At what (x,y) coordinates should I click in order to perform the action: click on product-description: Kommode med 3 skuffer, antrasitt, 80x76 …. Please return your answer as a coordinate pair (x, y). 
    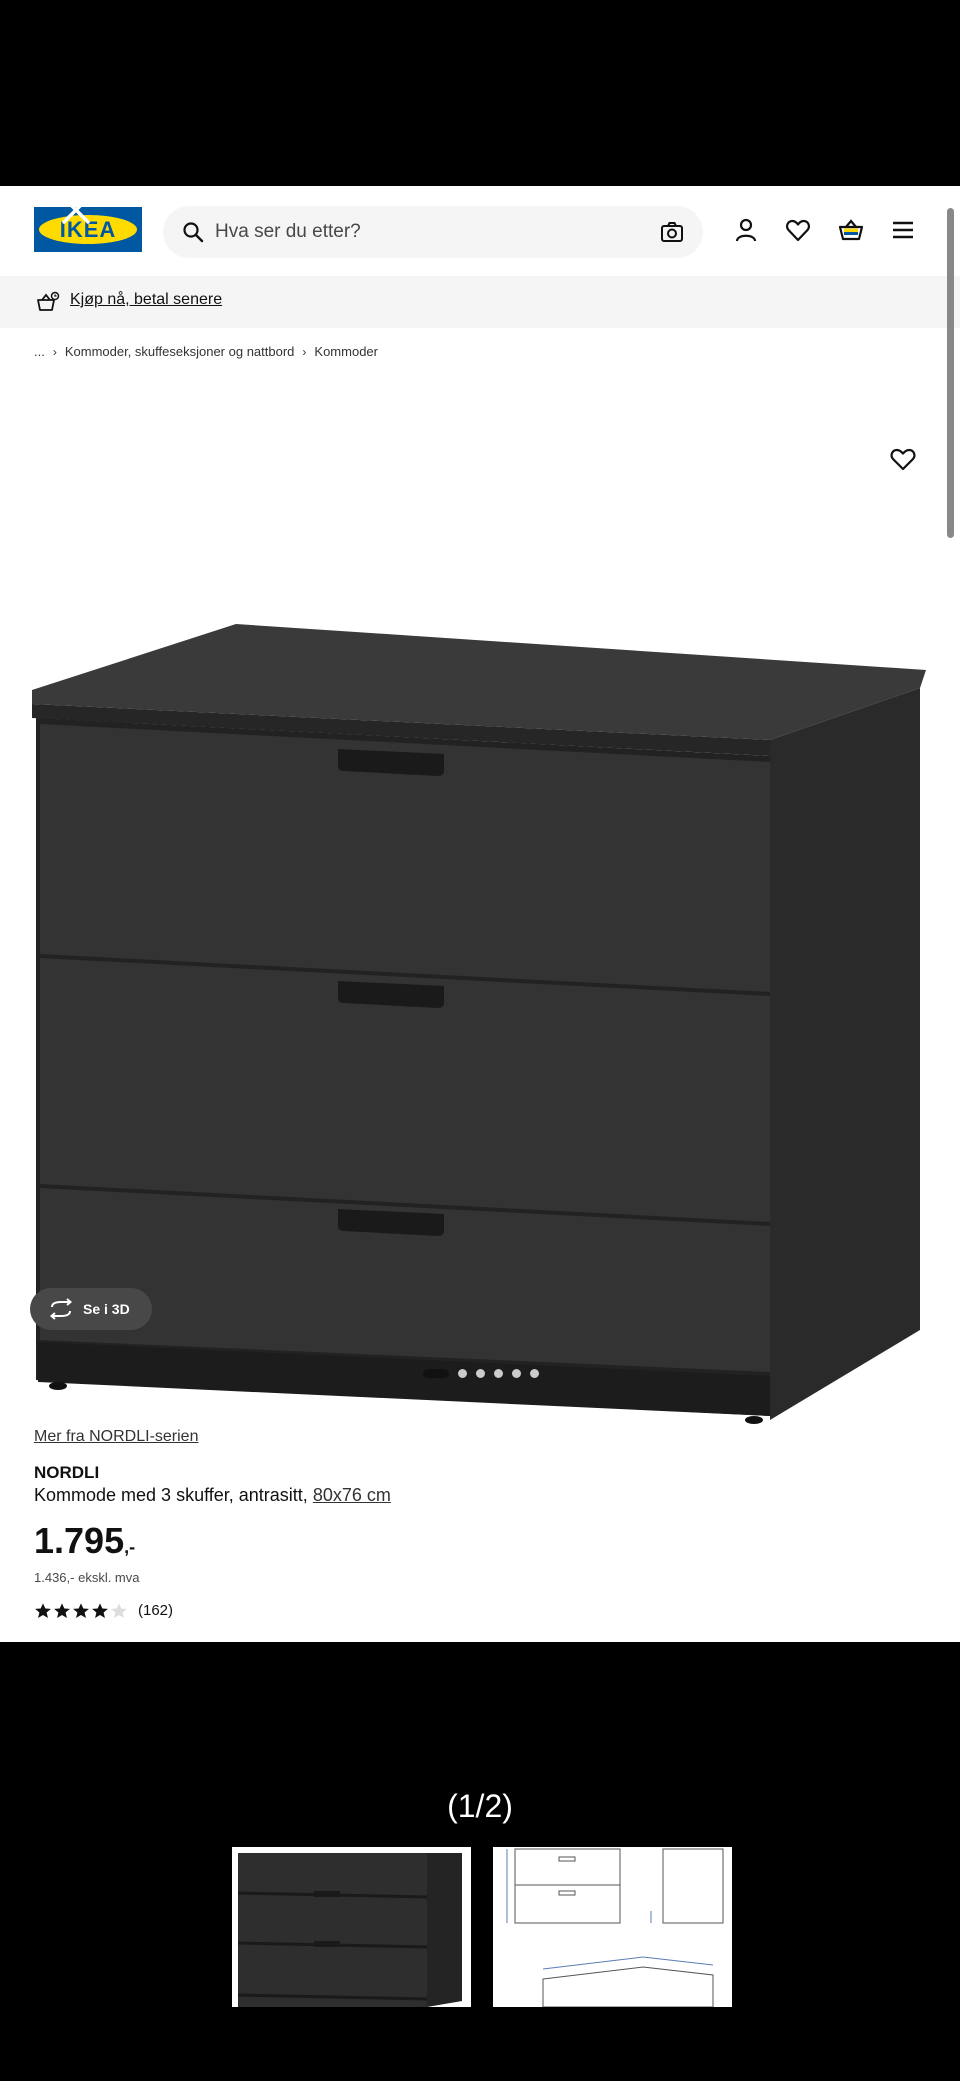
    Looking at the image, I should click on (212, 1495).